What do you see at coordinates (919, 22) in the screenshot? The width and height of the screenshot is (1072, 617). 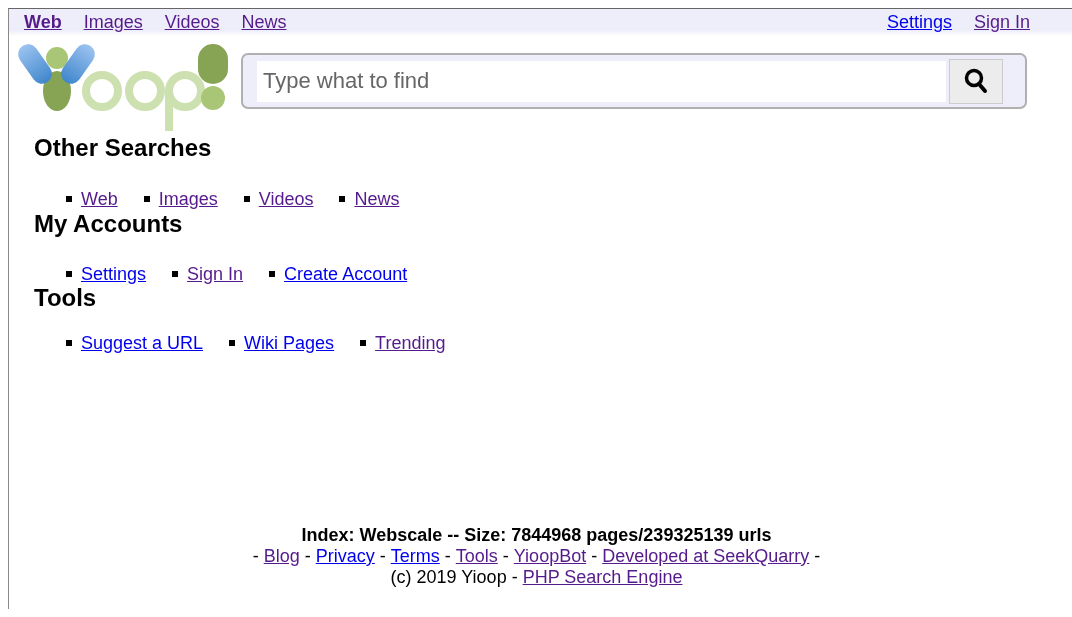 I see `nav-link: Settings` at bounding box center [919, 22].